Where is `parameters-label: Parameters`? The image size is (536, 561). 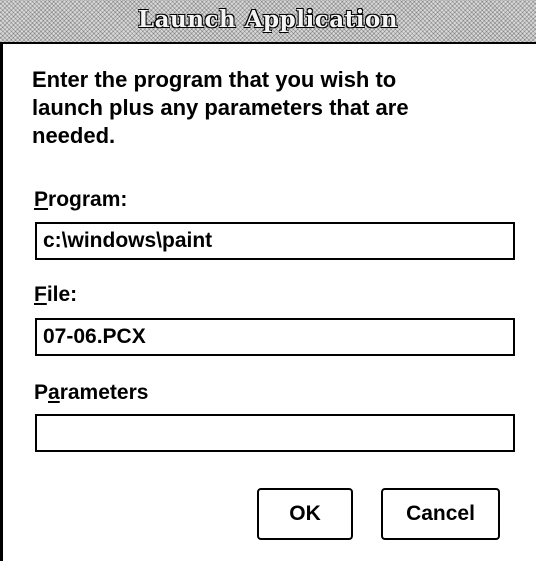 parameters-label: Parameters is located at coordinates (91, 393).